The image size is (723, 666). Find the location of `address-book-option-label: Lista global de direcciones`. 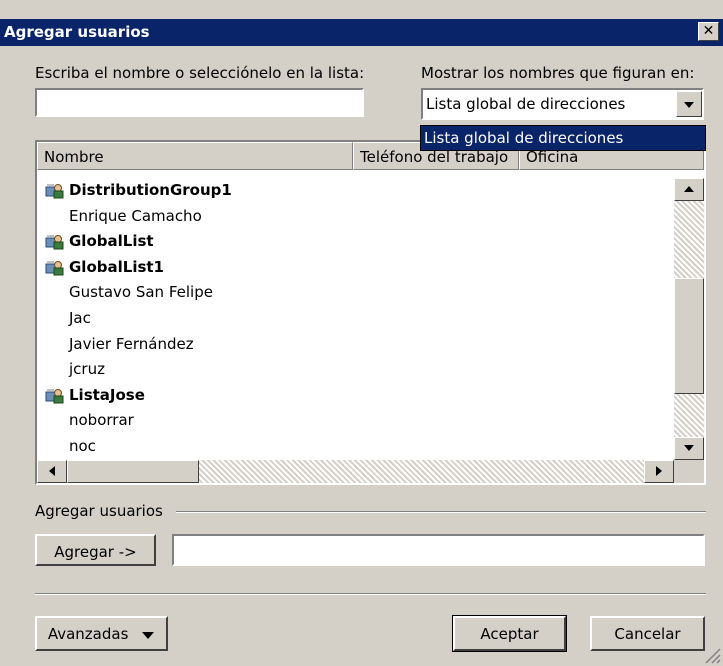

address-book-option-label: Lista global de direcciones is located at coordinates (524, 138).